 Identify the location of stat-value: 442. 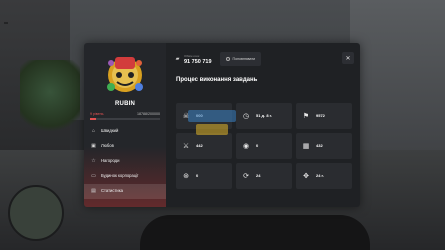
(199, 145).